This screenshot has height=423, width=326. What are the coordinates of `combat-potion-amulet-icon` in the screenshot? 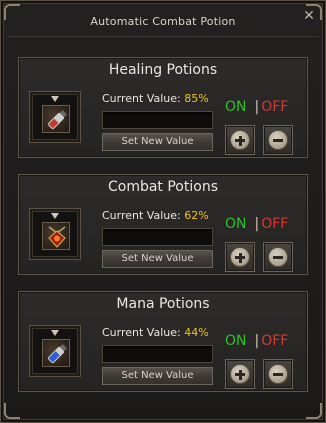 It's located at (56, 236).